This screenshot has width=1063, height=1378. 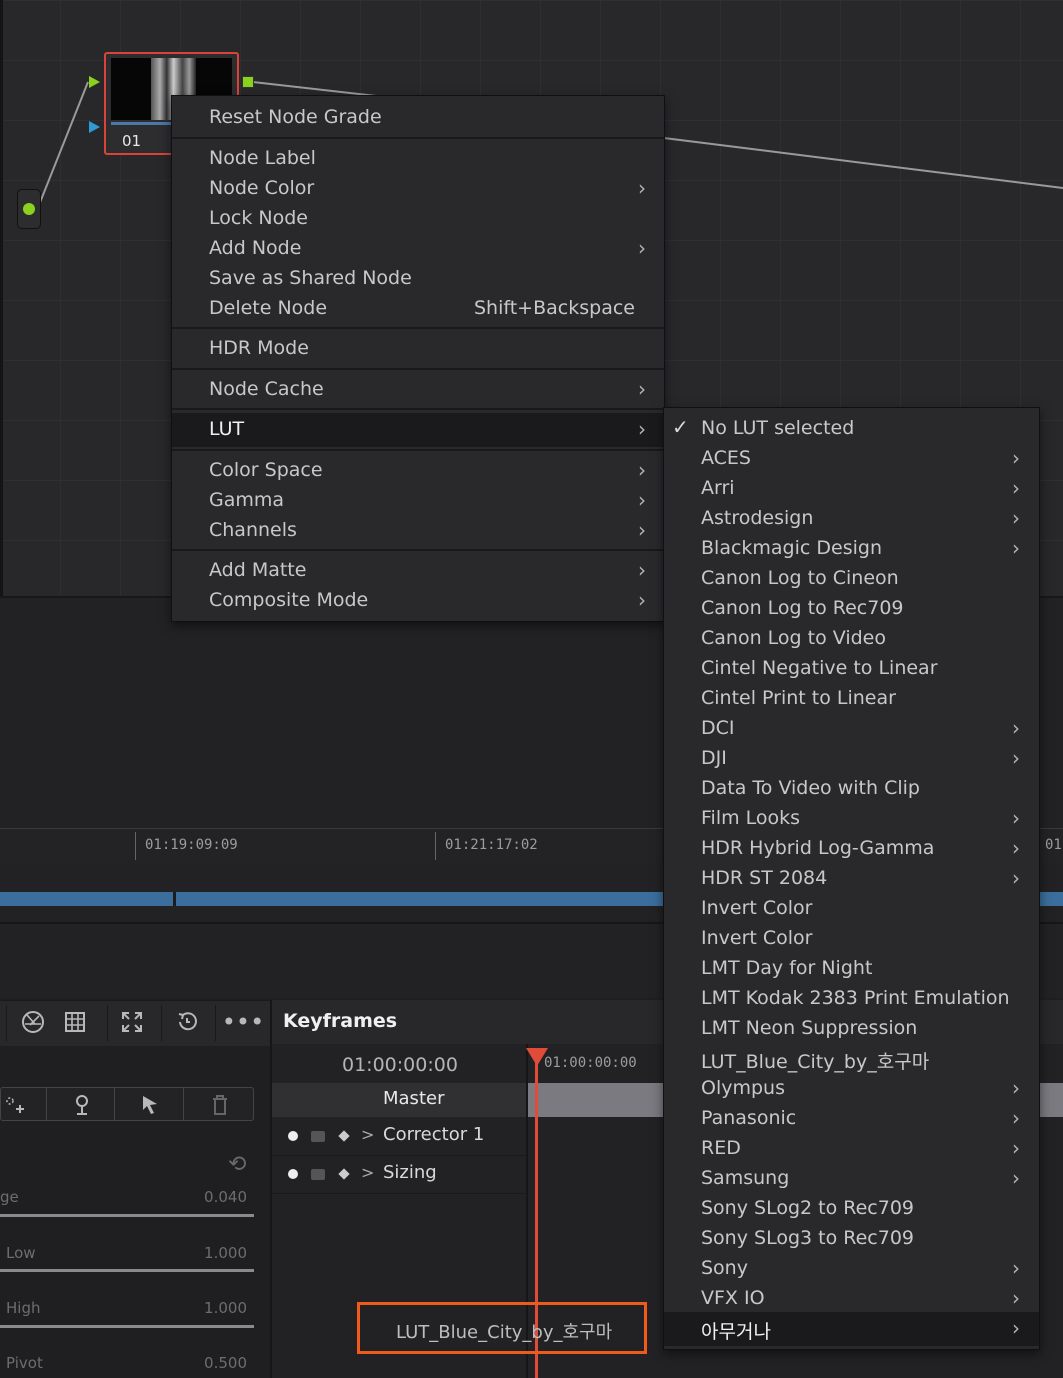 I want to click on rgb-input-triangle, so click(x=94, y=82).